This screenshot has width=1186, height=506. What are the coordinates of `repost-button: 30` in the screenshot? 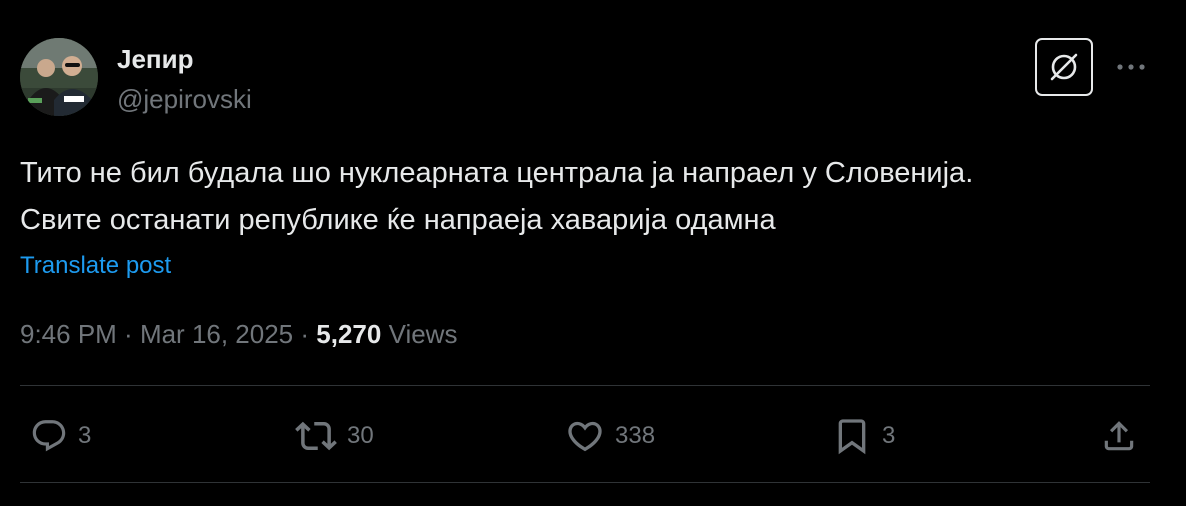 It's located at (334, 436).